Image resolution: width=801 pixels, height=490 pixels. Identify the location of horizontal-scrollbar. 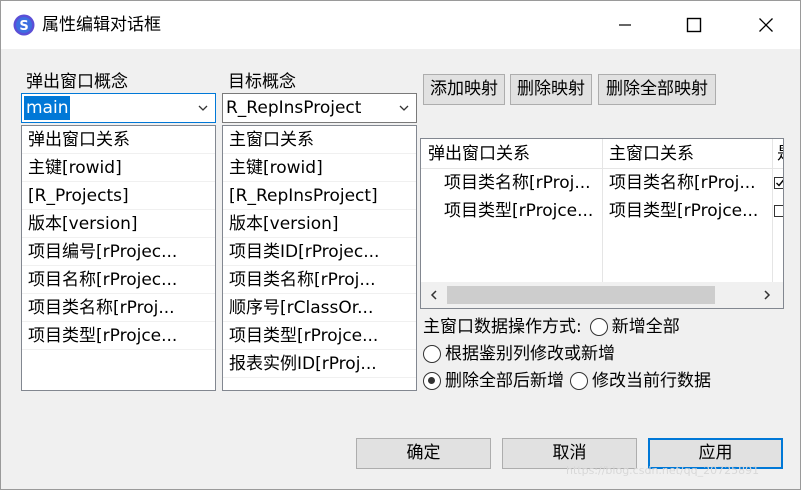
(602, 295).